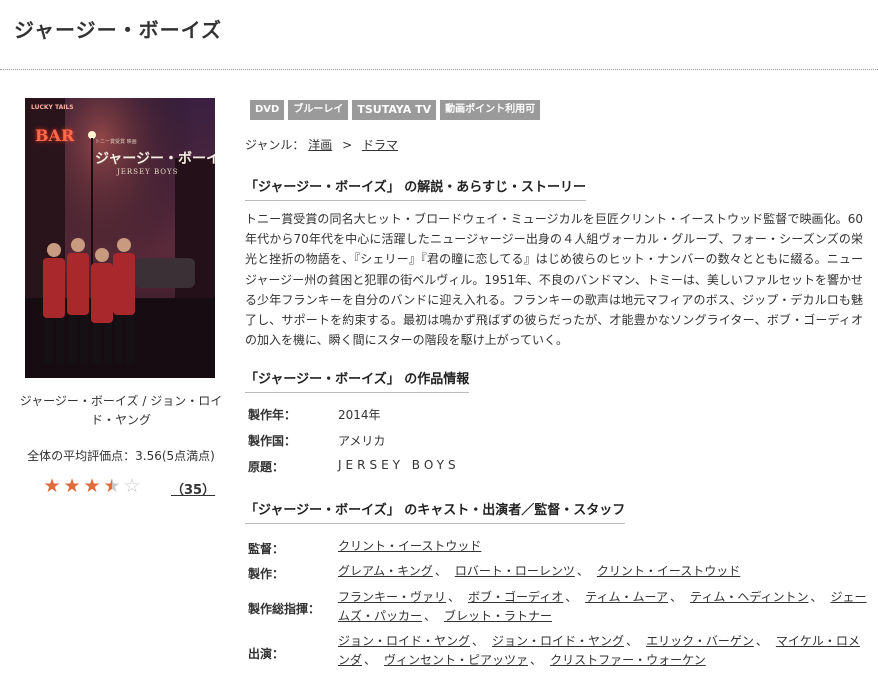 The width and height of the screenshot is (878, 679). What do you see at coordinates (178, 490) in the screenshot?
I see `review-count-paren-open: （` at bounding box center [178, 490].